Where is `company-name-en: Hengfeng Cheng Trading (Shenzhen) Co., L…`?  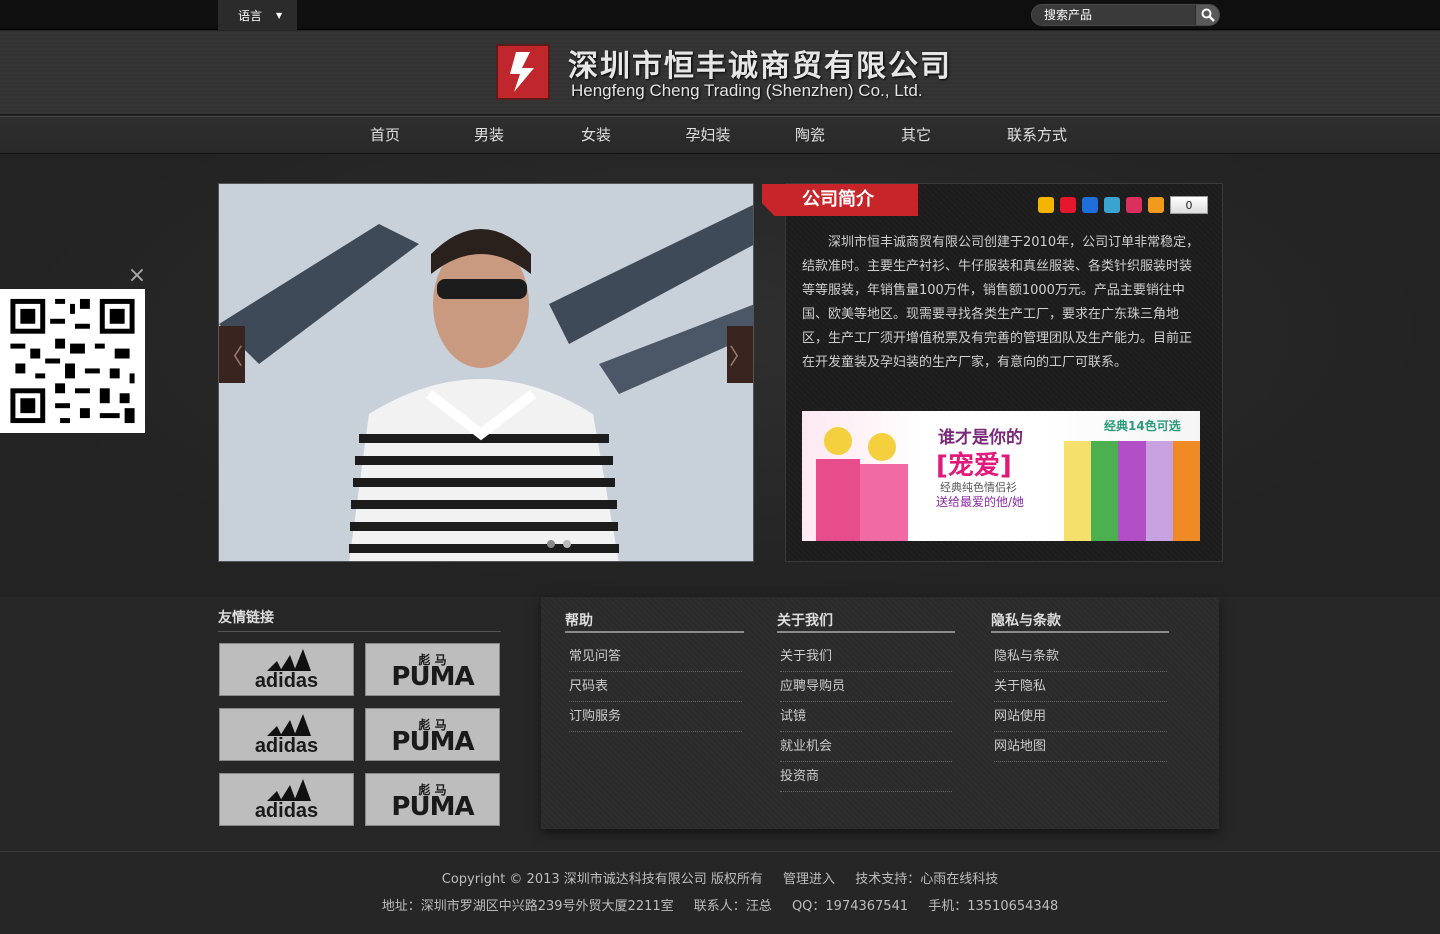 company-name-en: Hengfeng Cheng Trading (Shenzhen) Co., L… is located at coordinates (747, 90).